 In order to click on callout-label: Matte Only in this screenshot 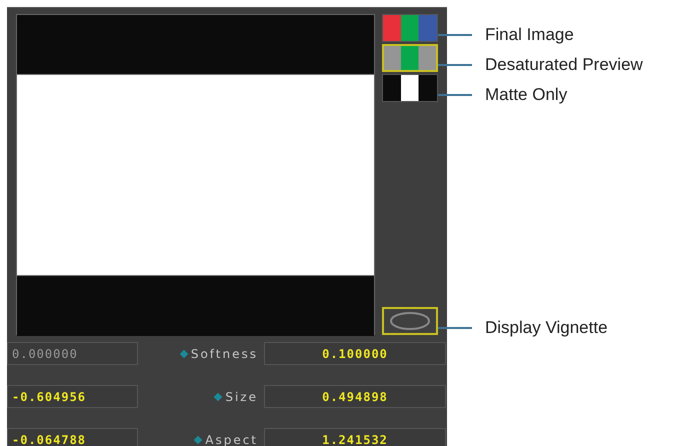, I will do `click(526, 95)`.